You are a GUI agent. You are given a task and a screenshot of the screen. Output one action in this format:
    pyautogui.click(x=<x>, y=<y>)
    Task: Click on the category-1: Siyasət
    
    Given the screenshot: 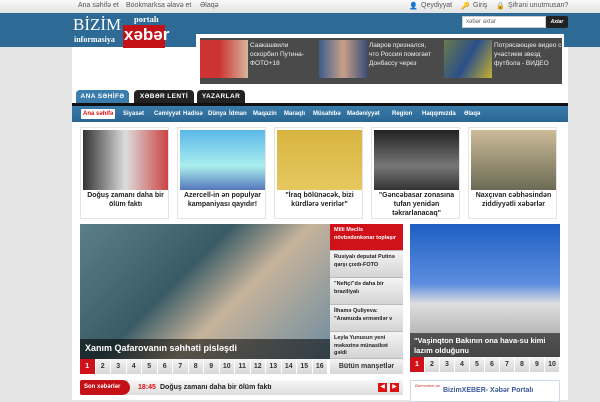 What is the action you would take?
    pyautogui.click(x=133, y=114)
    